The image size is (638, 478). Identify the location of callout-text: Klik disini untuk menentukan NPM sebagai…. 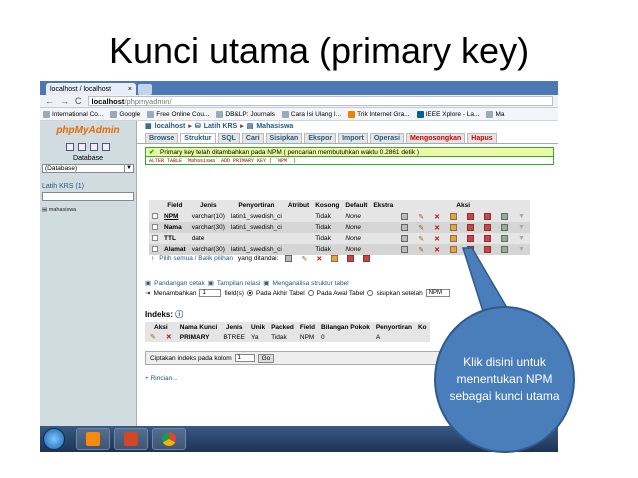
(504, 379).